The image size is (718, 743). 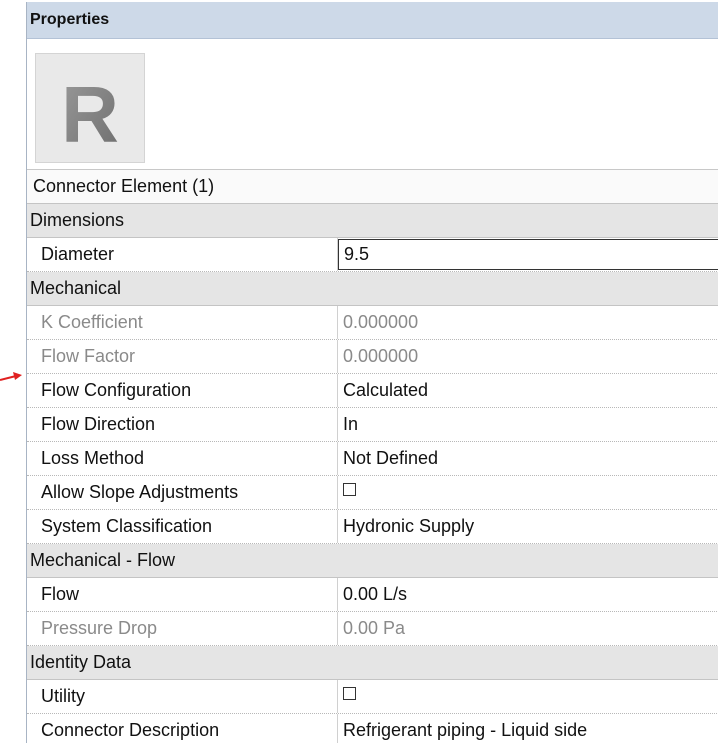 I want to click on property-value: 0.00 Pa, so click(x=374, y=628).